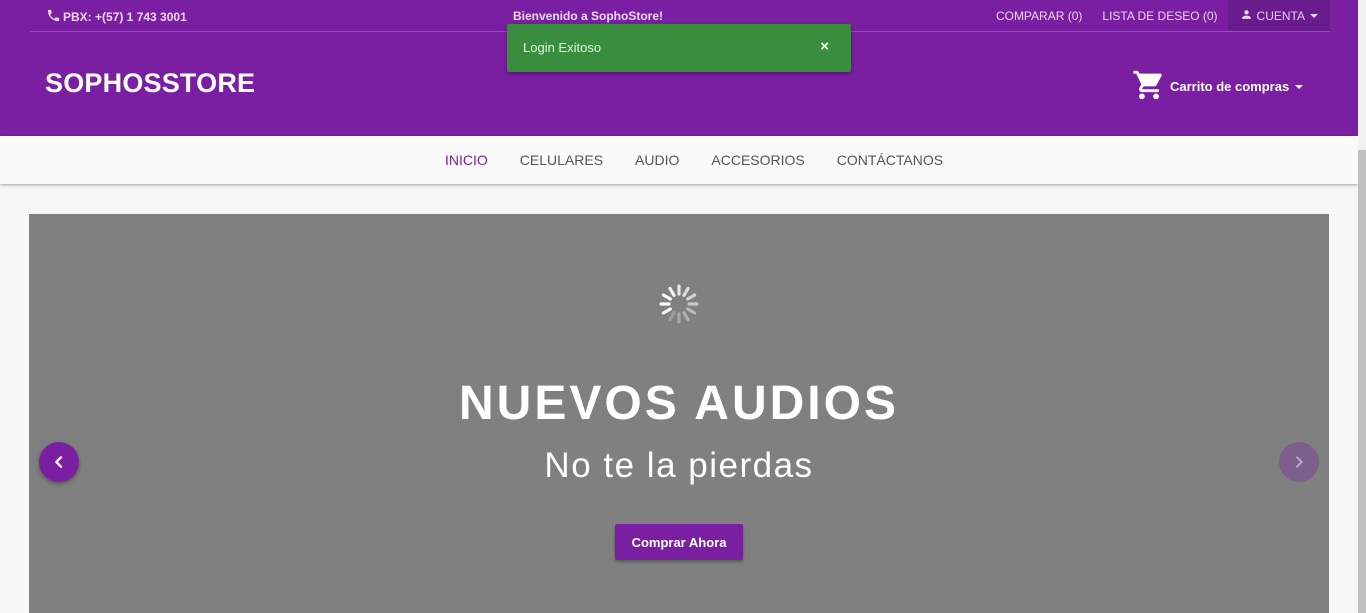 This screenshot has width=1366, height=613. What do you see at coordinates (150, 83) in the screenshot?
I see `site-logo: SOPHOSSTORE` at bounding box center [150, 83].